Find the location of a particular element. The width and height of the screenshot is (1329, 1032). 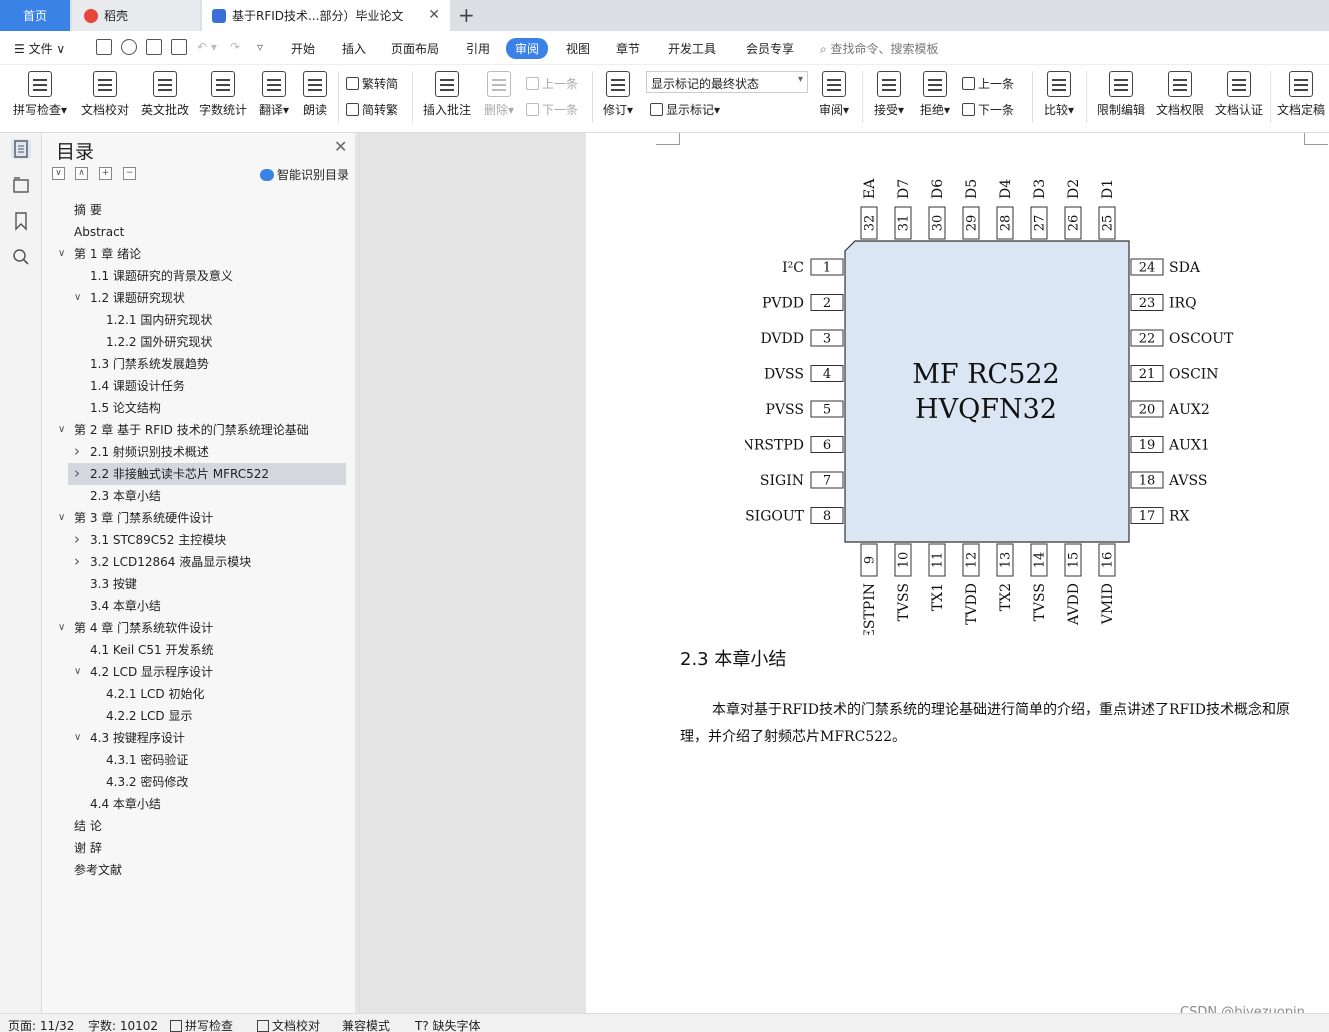

show-markup-button: 显示标记▾ is located at coordinates (685, 109).